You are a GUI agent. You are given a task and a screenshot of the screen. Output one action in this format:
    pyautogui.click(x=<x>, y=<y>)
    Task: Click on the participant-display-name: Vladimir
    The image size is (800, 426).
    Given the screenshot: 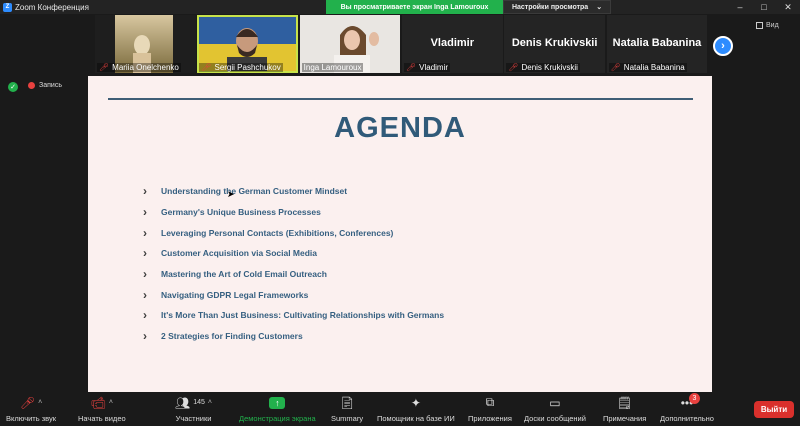 What is the action you would take?
    pyautogui.click(x=452, y=43)
    